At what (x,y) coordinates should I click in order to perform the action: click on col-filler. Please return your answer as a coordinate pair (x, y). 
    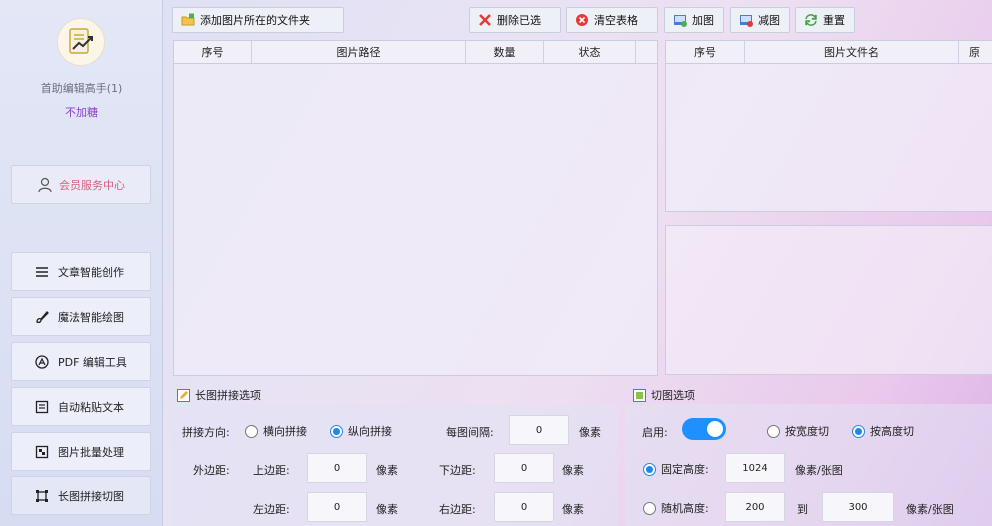
    Looking at the image, I should click on (646, 52).